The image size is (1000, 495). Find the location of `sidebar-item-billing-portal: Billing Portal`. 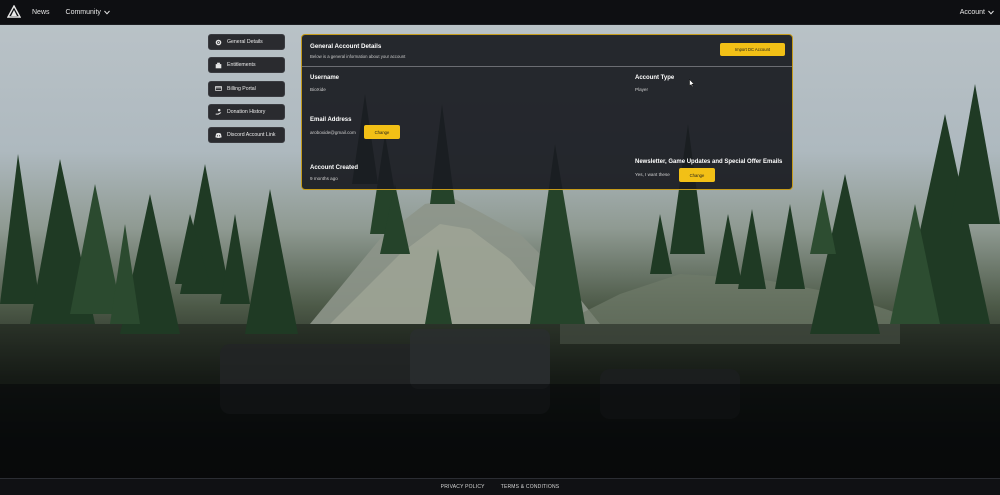

sidebar-item-billing-portal: Billing Portal is located at coordinates (246, 88).